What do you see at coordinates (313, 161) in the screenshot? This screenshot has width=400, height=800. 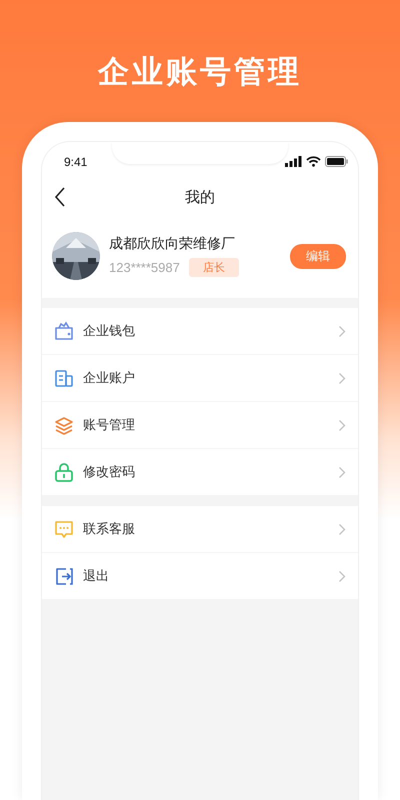 I see `wifi-icon` at bounding box center [313, 161].